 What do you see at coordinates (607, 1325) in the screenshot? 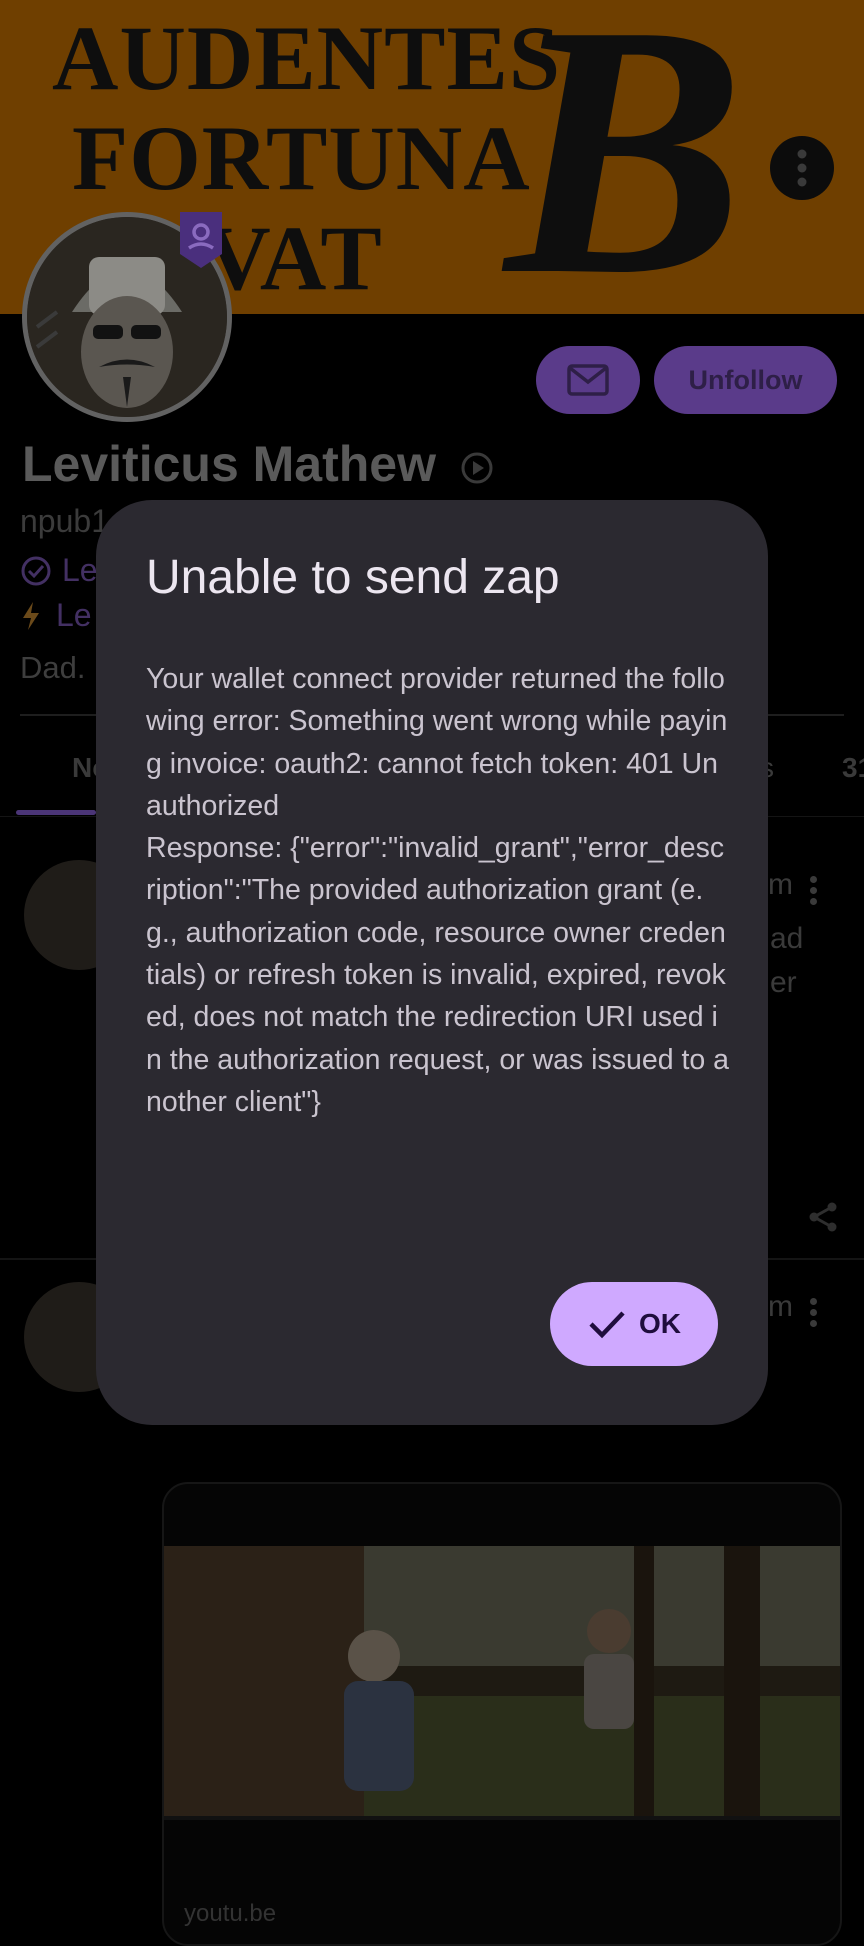
I see `check-icon` at bounding box center [607, 1325].